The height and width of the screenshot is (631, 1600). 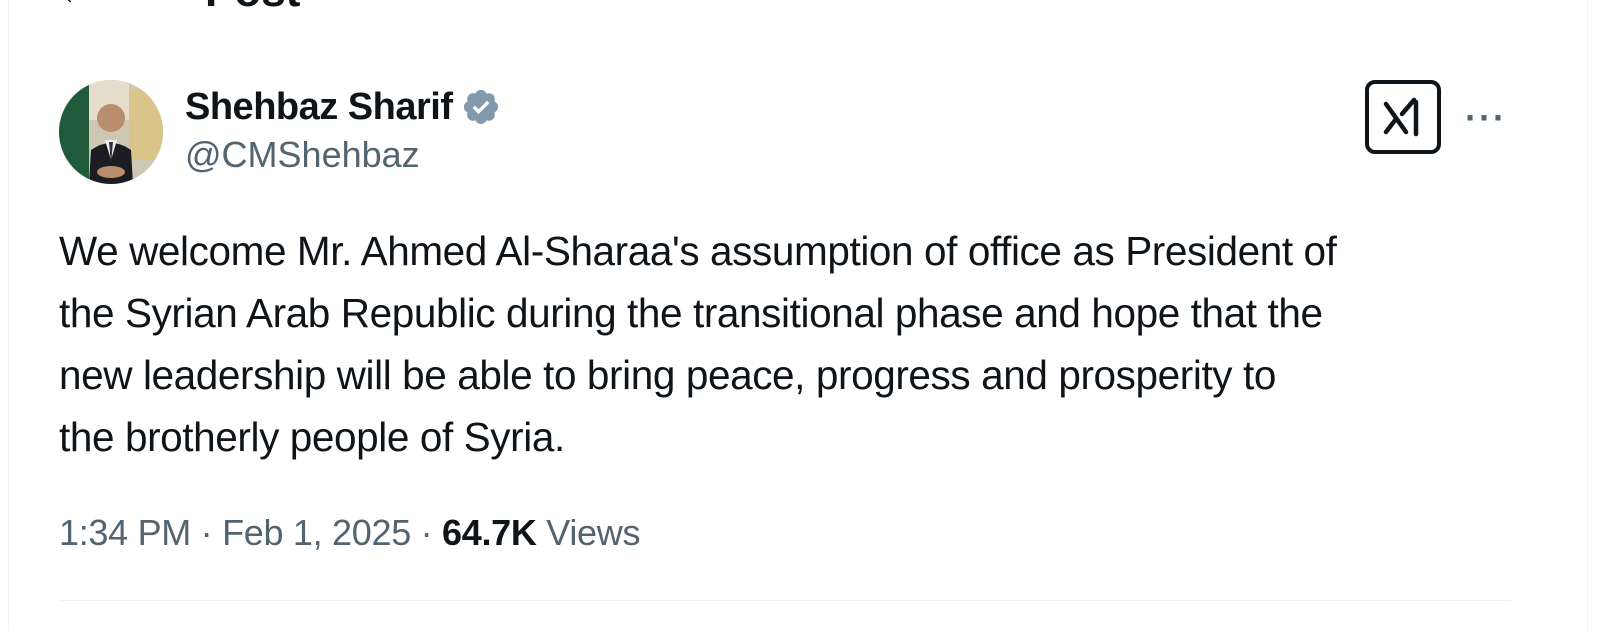 I want to click on post-time: 1:34 PM, so click(x=125, y=532).